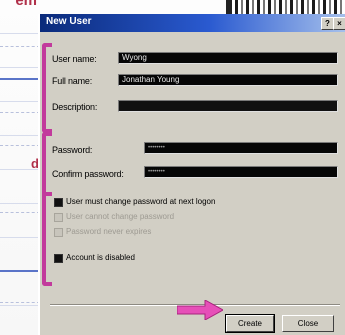 This screenshot has width=345, height=335. I want to click on full-name-label: Full name:, so click(72, 81).